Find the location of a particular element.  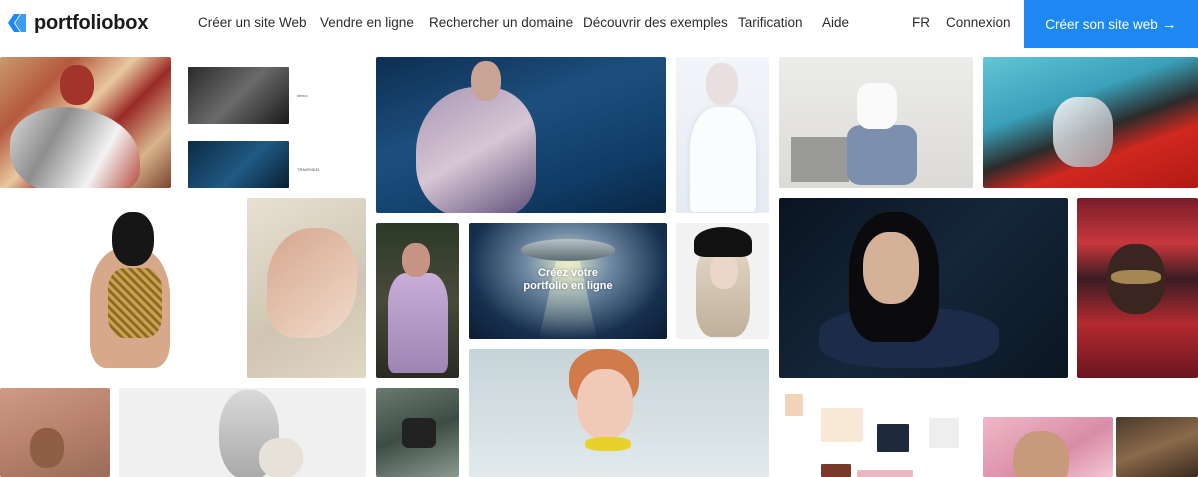

gallery-tile-illustration-site is located at coordinates (881, 432).